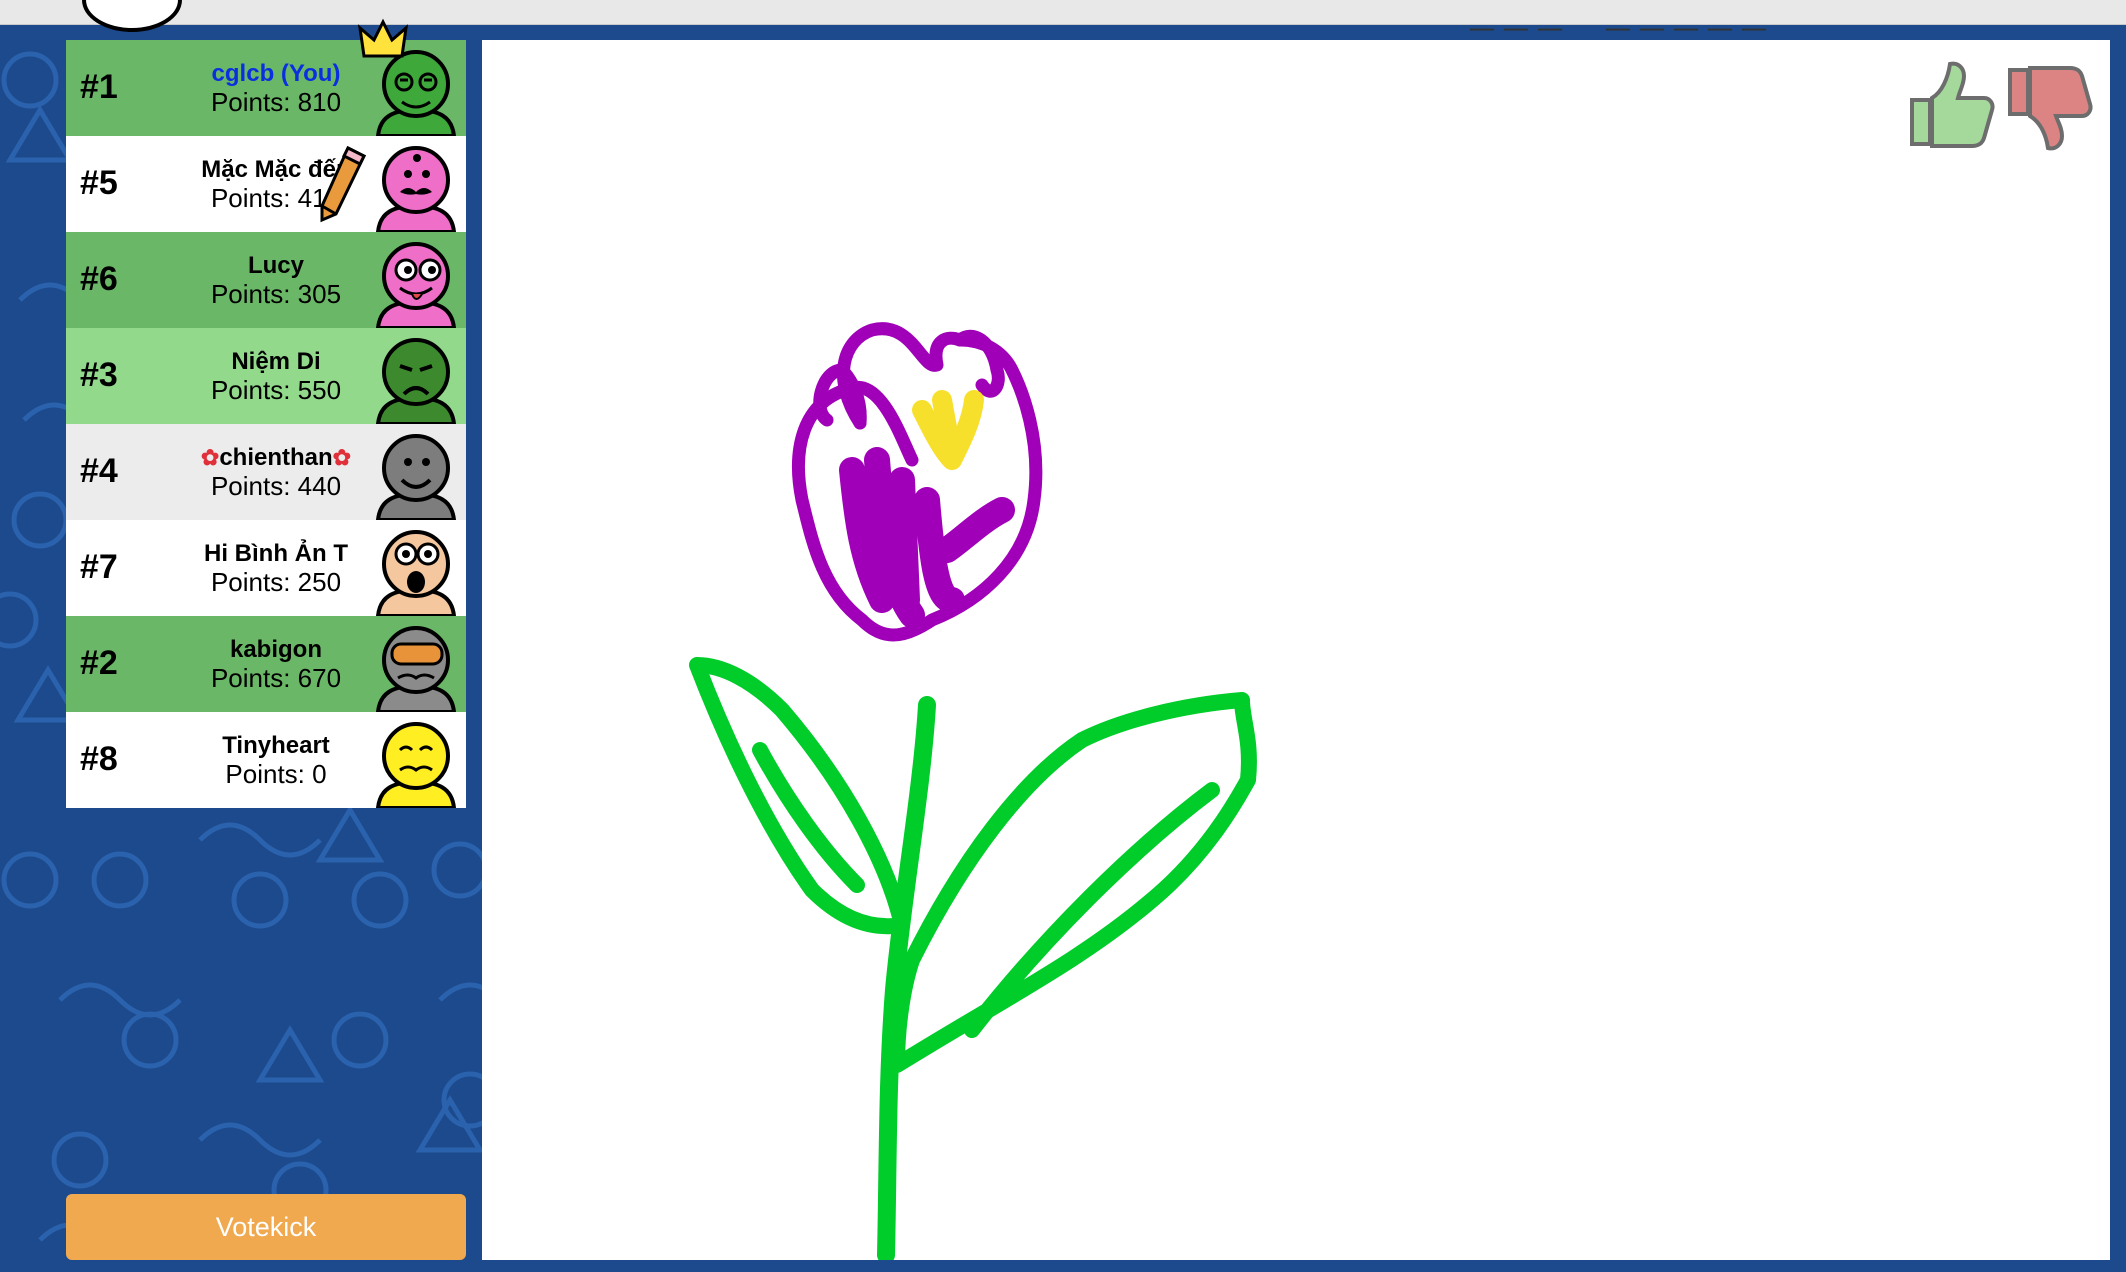 The height and width of the screenshot is (1272, 2126). I want to click on player-rank: #2, so click(99, 663).